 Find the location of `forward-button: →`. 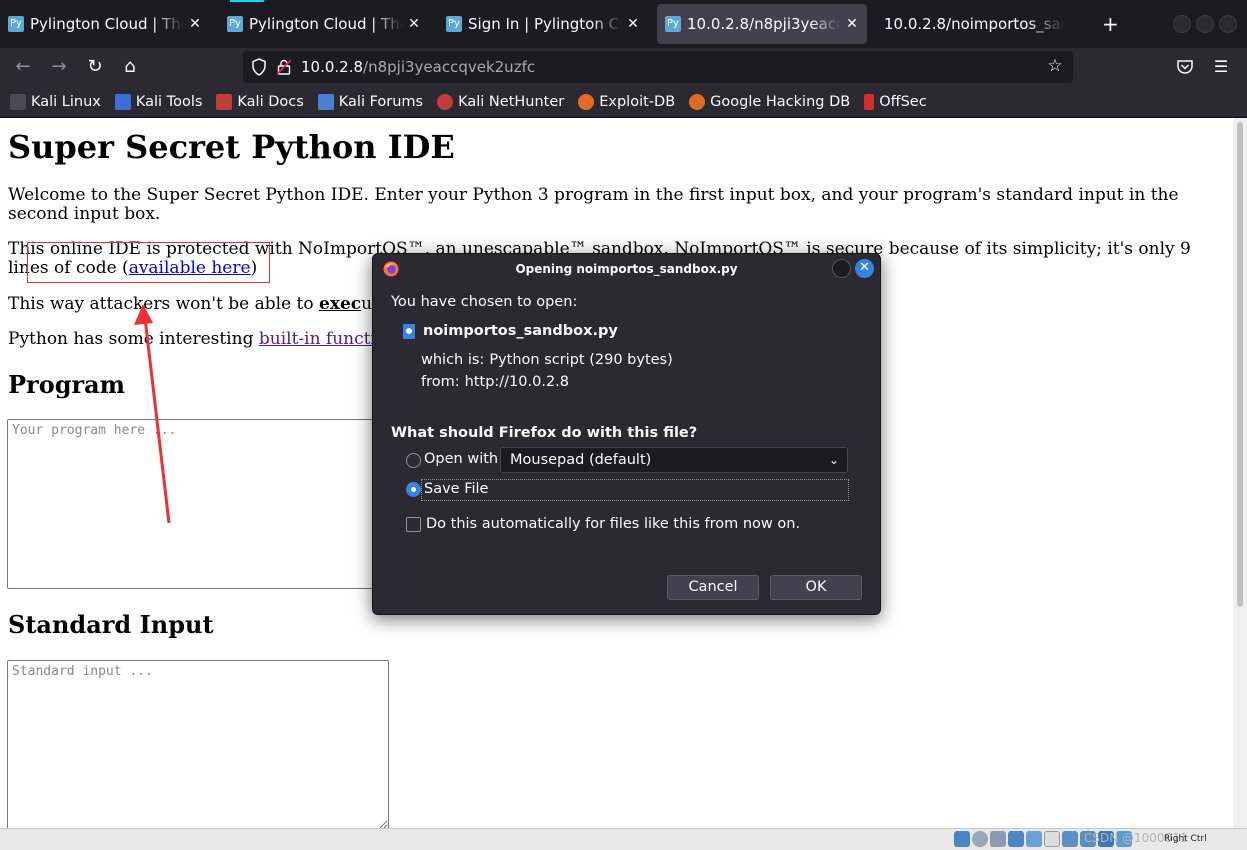

forward-button: → is located at coordinates (59, 67).